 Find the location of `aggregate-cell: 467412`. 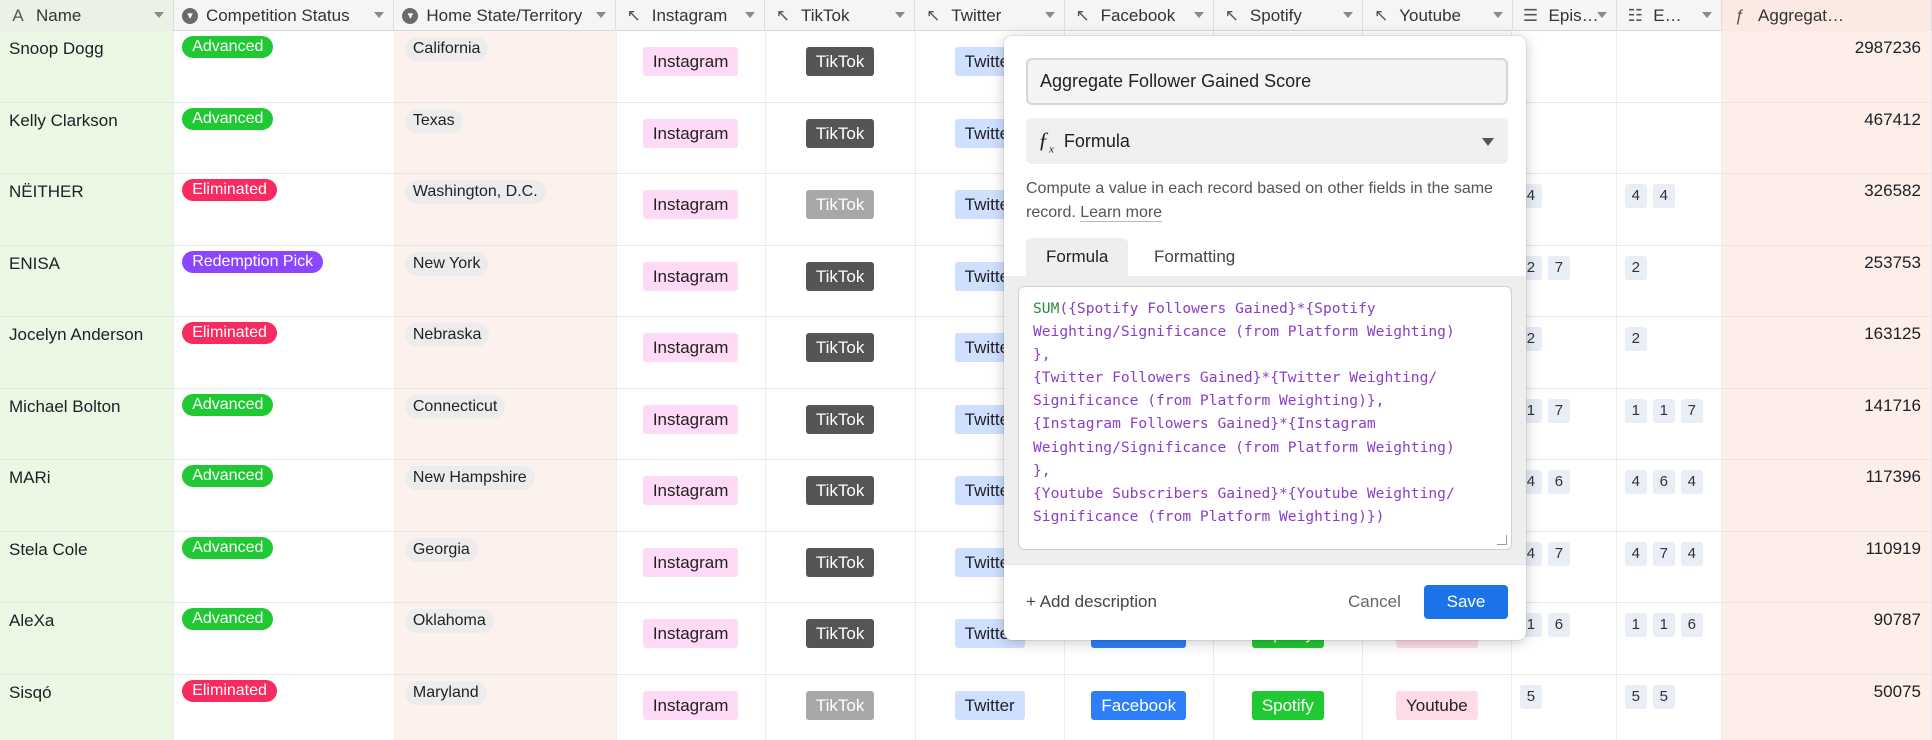

aggregate-cell: 467412 is located at coordinates (1826, 137).